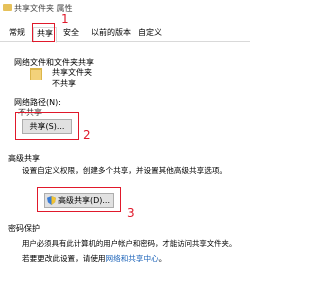 Image resolution: width=320 pixels, height=295 pixels. Describe the element at coordinates (24, 228) in the screenshot. I see `password-protection-title: 密码保护` at that location.